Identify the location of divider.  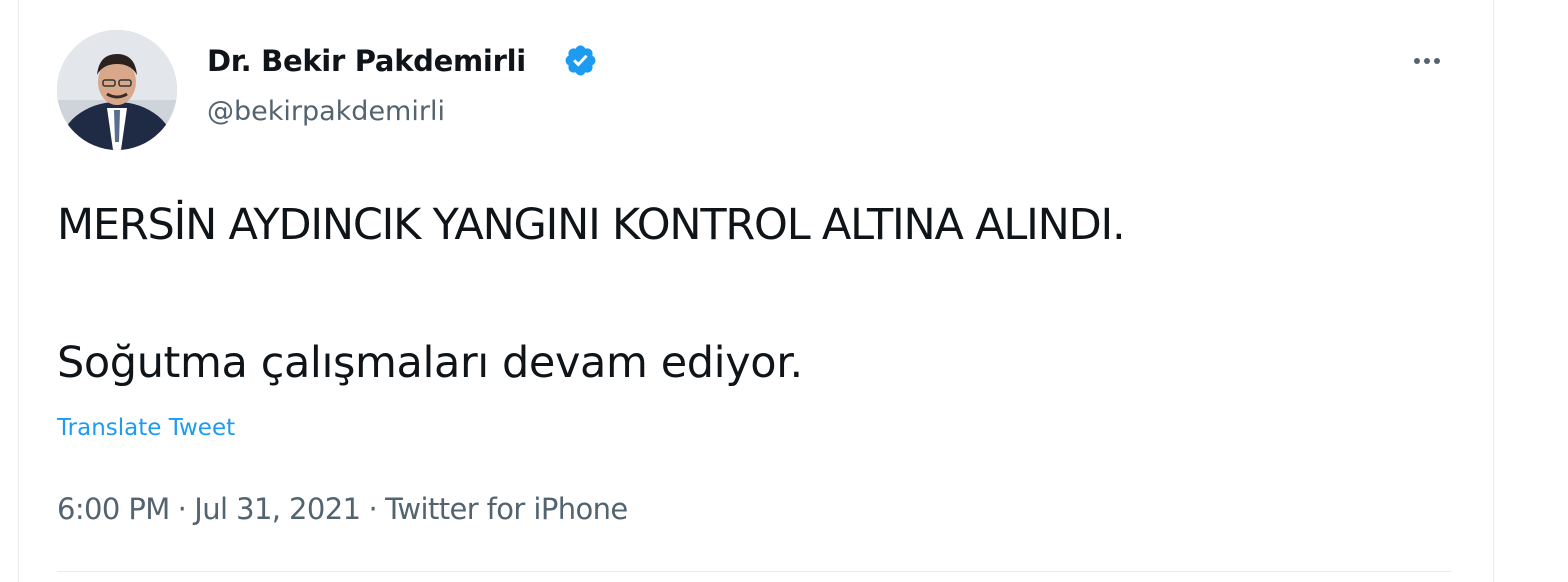
(754, 571).